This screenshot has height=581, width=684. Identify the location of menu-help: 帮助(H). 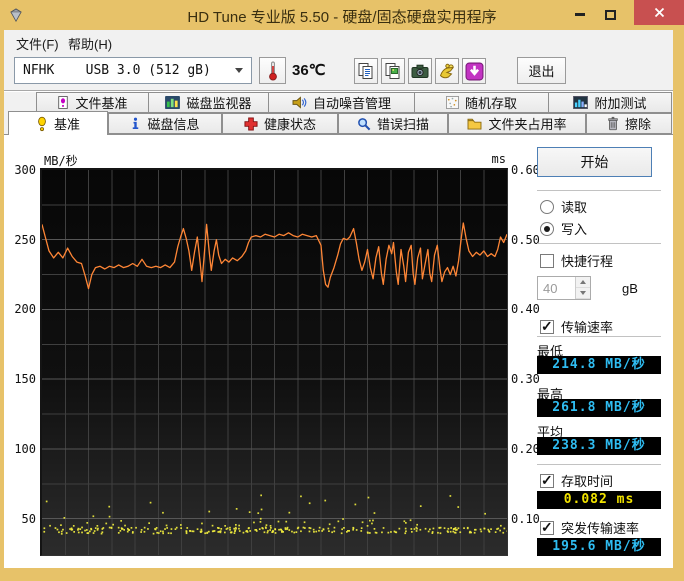
(90, 42).